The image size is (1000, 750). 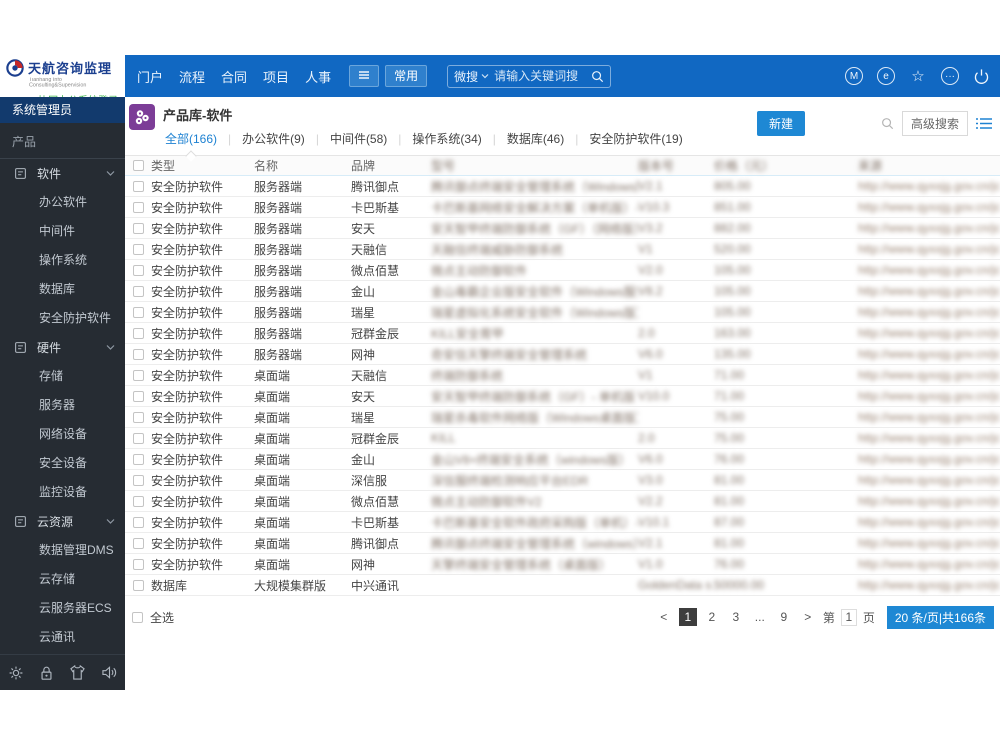 I want to click on nav-favorites-button: 常用, so click(x=406, y=76).